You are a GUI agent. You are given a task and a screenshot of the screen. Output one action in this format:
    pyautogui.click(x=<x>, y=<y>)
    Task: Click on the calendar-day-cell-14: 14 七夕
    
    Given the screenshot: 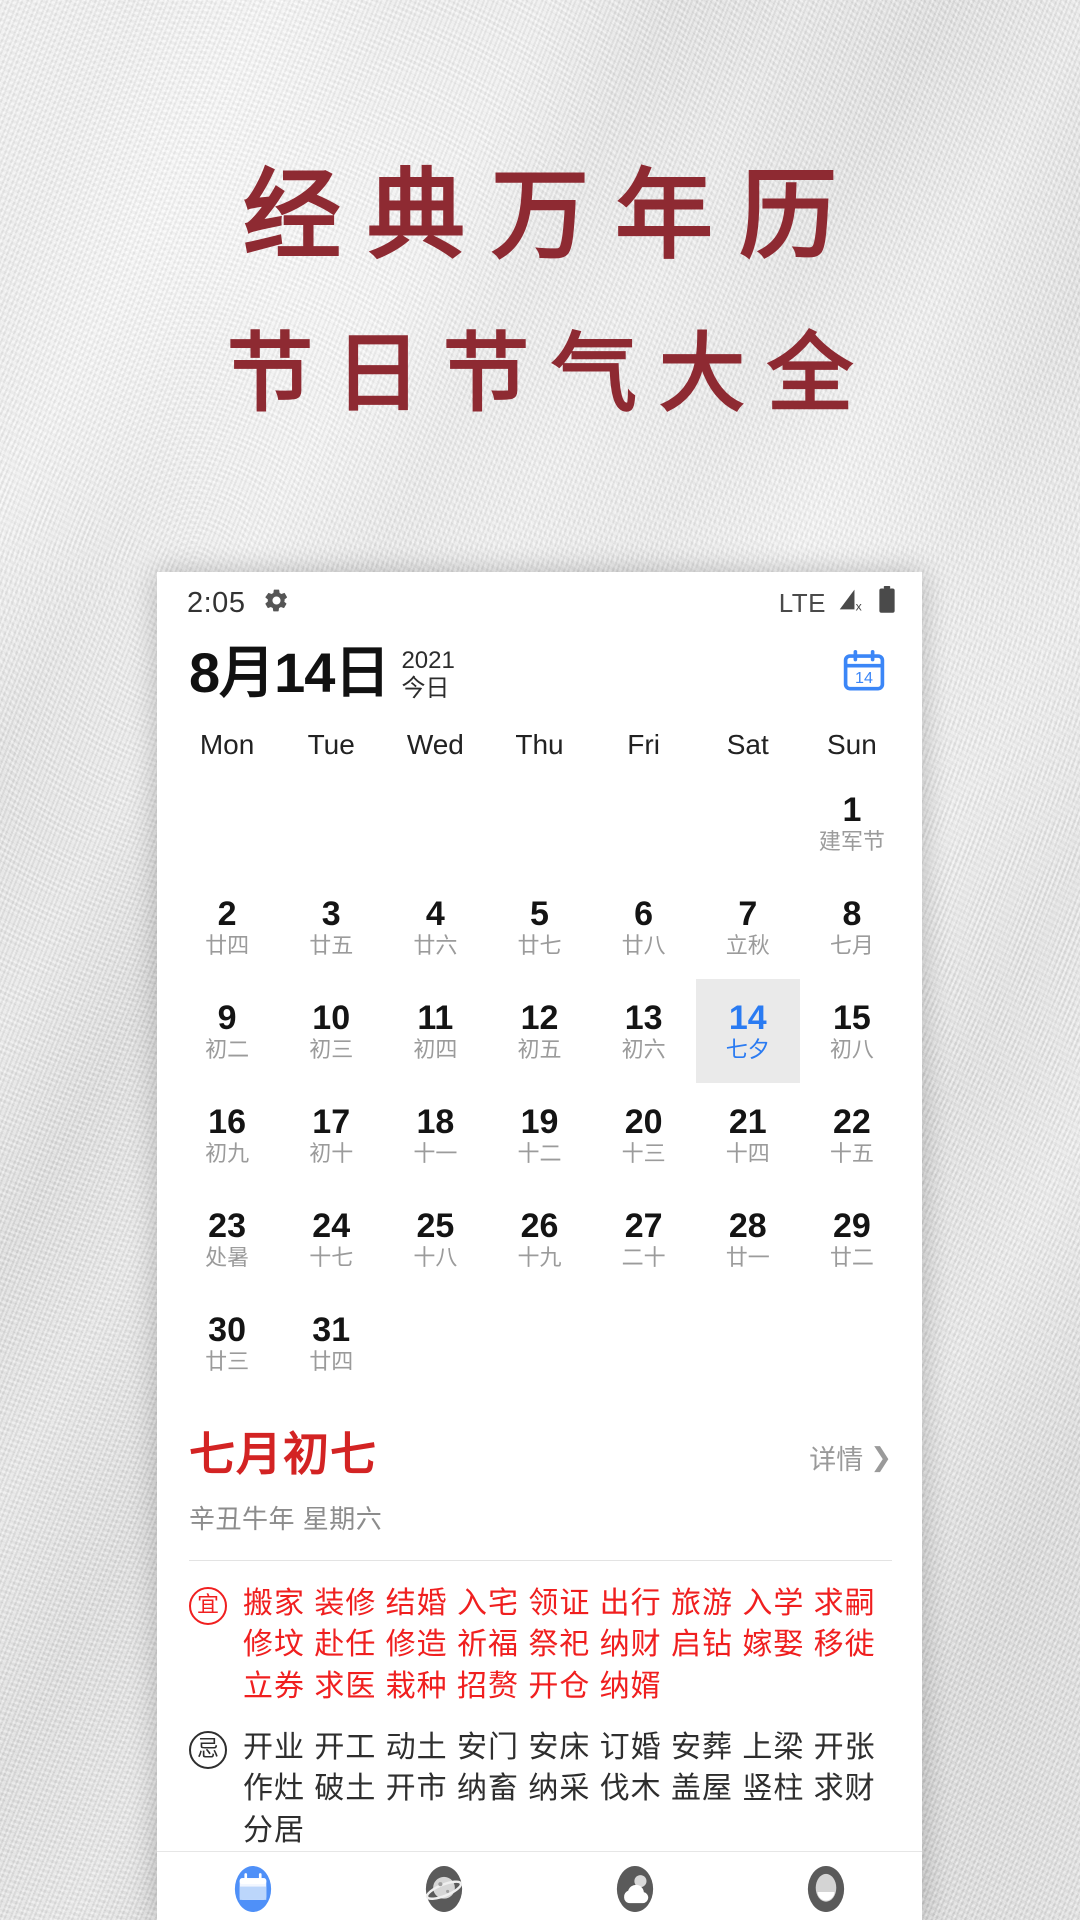 What is the action you would take?
    pyautogui.click(x=747, y=1030)
    